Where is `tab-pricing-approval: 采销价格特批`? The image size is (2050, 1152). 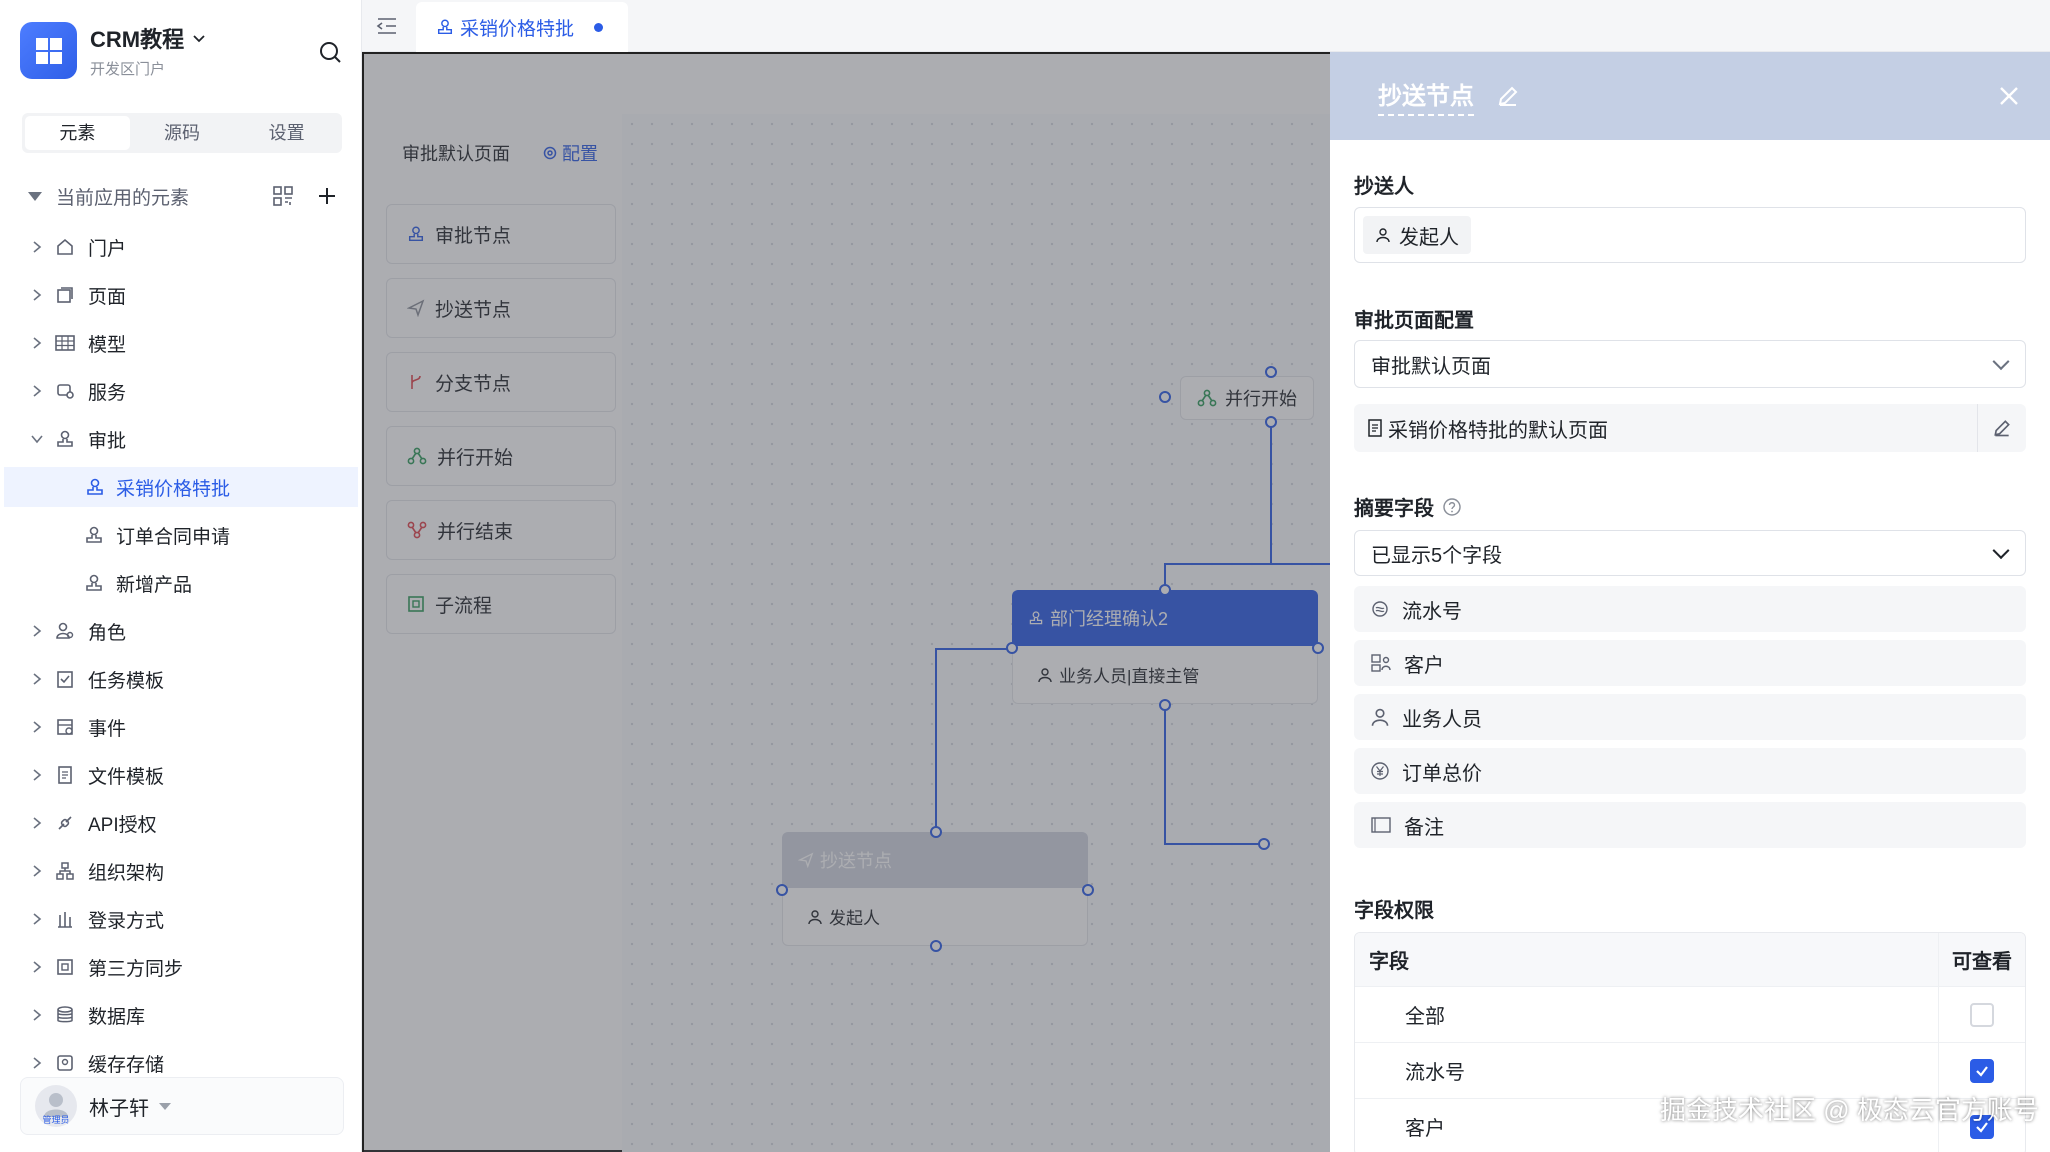 tab-pricing-approval: 采销价格特批 is located at coordinates (522, 27).